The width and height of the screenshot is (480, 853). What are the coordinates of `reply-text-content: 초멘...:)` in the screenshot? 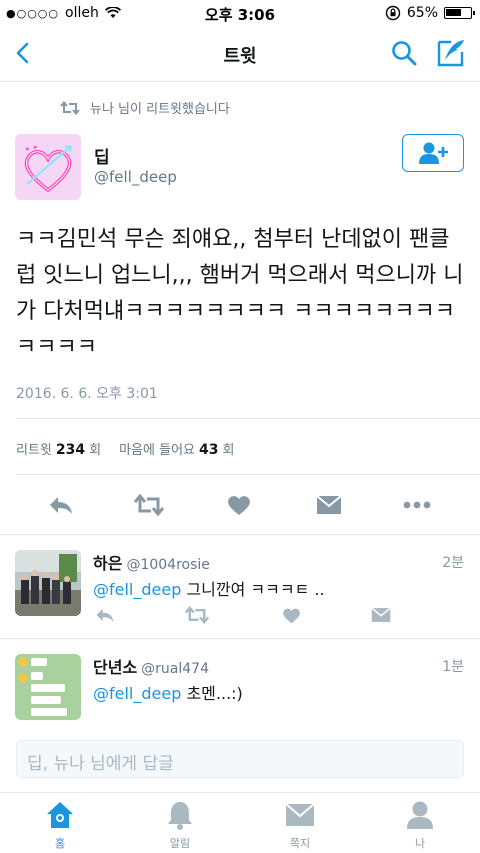 It's located at (212, 693).